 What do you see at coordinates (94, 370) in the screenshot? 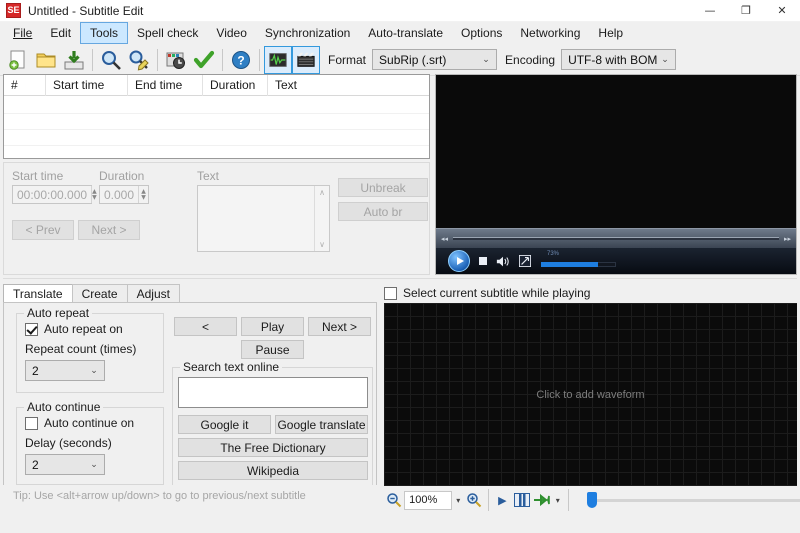
I see `chevron-down-icon: ⌄` at bounding box center [94, 370].